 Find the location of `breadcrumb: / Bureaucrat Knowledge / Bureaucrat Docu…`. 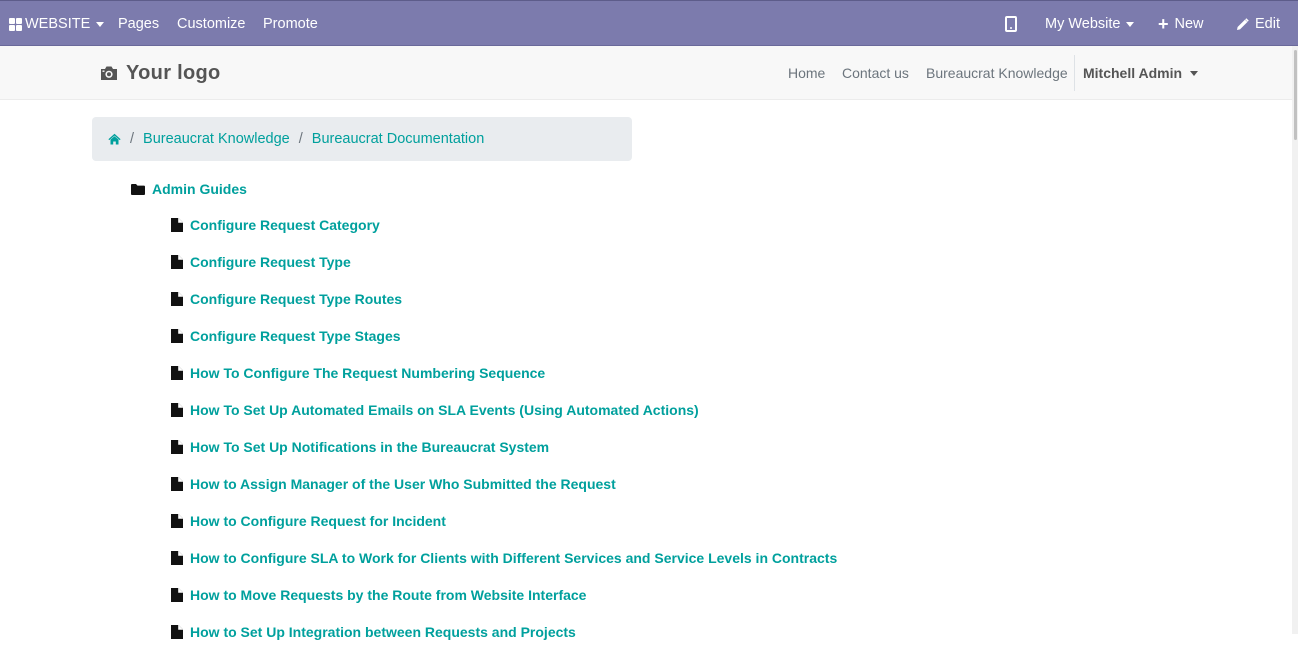

breadcrumb: / Bureaucrat Knowledge / Bureaucrat Docu… is located at coordinates (362, 139).